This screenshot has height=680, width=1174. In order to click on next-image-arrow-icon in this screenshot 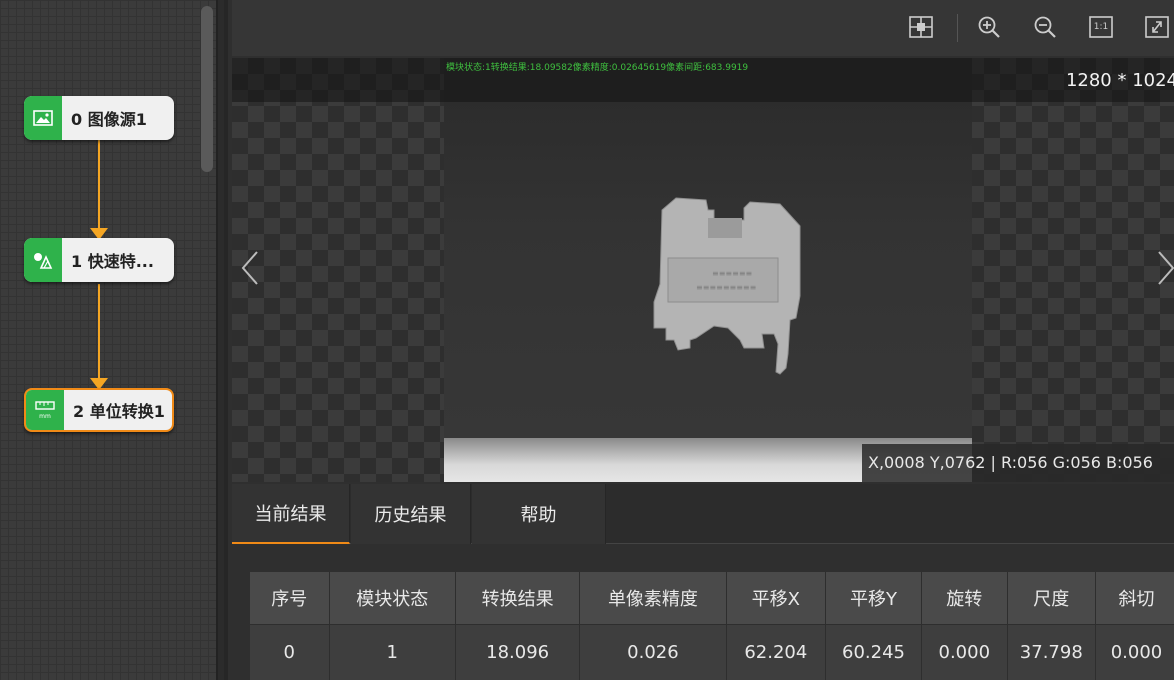, I will do `click(1164, 268)`.